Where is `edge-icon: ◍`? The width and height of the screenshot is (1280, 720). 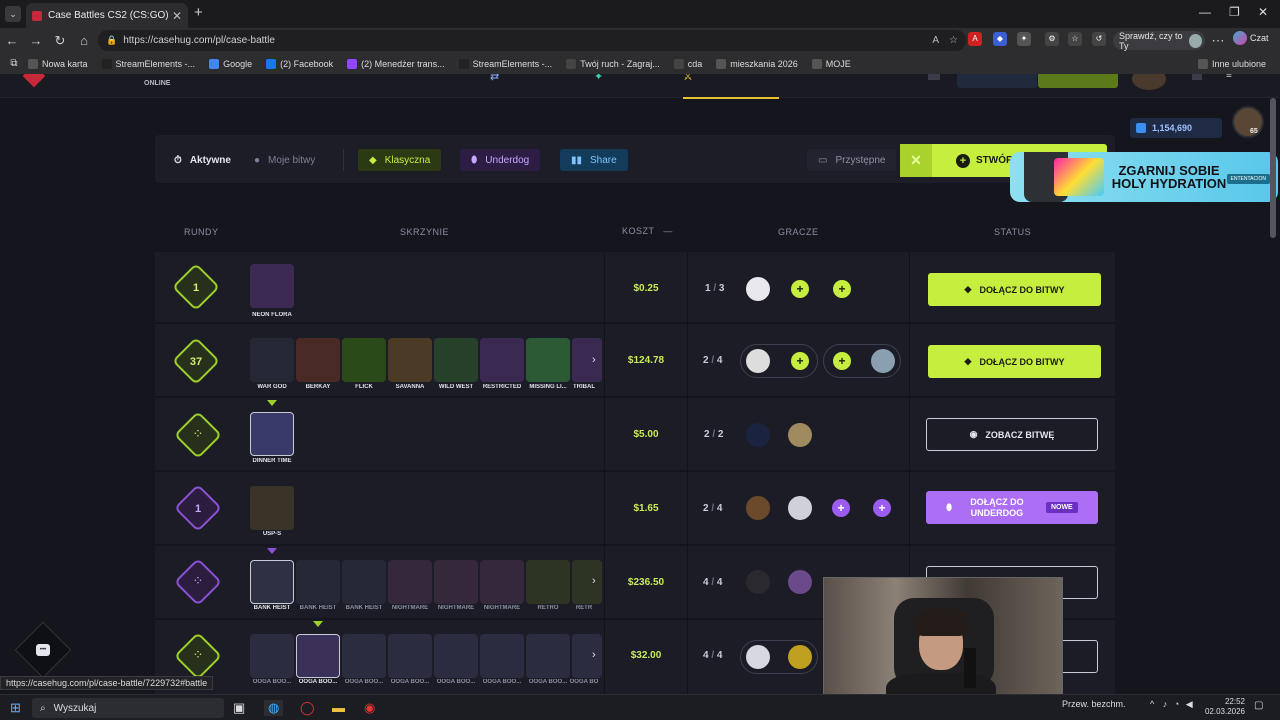 edge-icon: ◍ is located at coordinates (274, 708).